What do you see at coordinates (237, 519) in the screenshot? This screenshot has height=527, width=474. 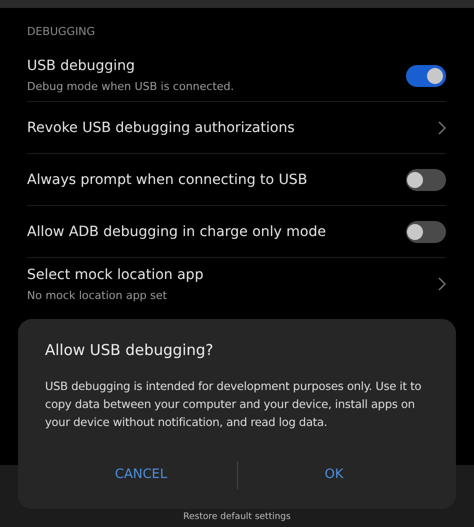 I see `restore-defaults-link: Restore default settings` at bounding box center [237, 519].